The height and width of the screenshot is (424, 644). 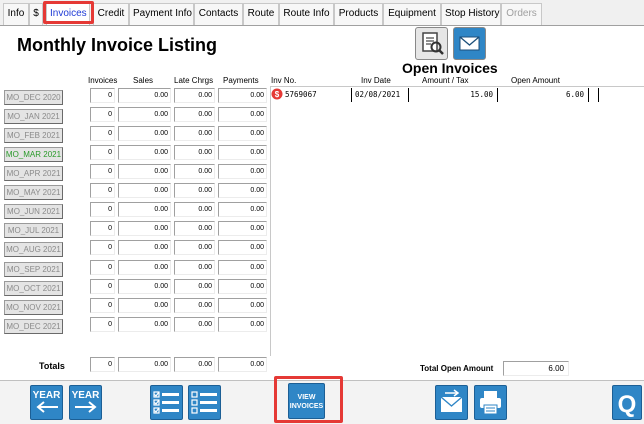 What do you see at coordinates (33, 249) in the screenshot?
I see `month-button: MO_AUG 2021` at bounding box center [33, 249].